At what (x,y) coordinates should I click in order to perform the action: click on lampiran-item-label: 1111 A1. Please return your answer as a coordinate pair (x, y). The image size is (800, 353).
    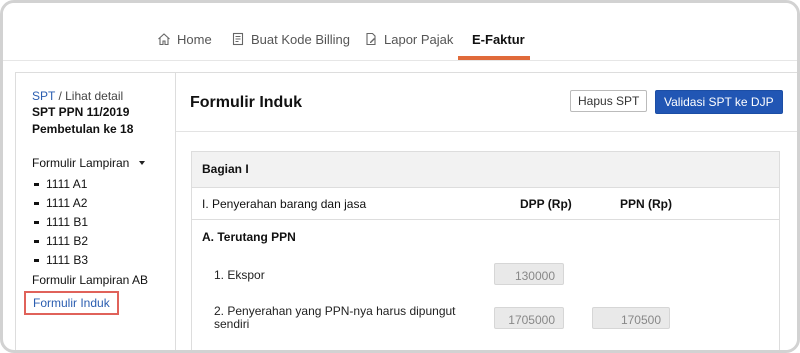
    Looking at the image, I should click on (67, 184).